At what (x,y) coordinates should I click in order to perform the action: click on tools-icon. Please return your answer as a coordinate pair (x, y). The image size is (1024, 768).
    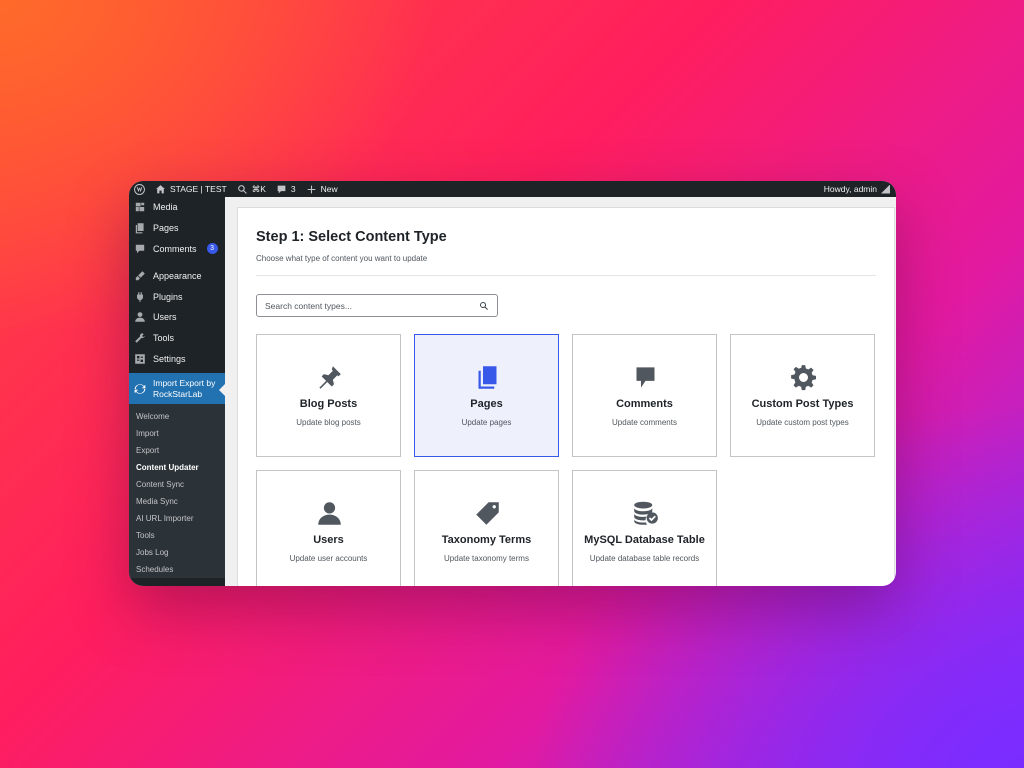
    Looking at the image, I should click on (140, 338).